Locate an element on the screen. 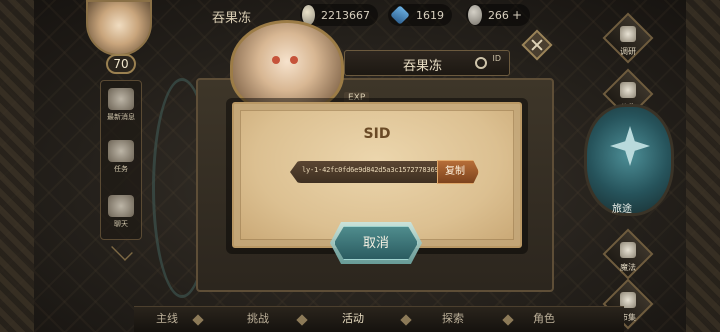 Image resolution: width=720 pixels, height=332 pixels. chat-label: 聊天 is located at coordinates (121, 224).